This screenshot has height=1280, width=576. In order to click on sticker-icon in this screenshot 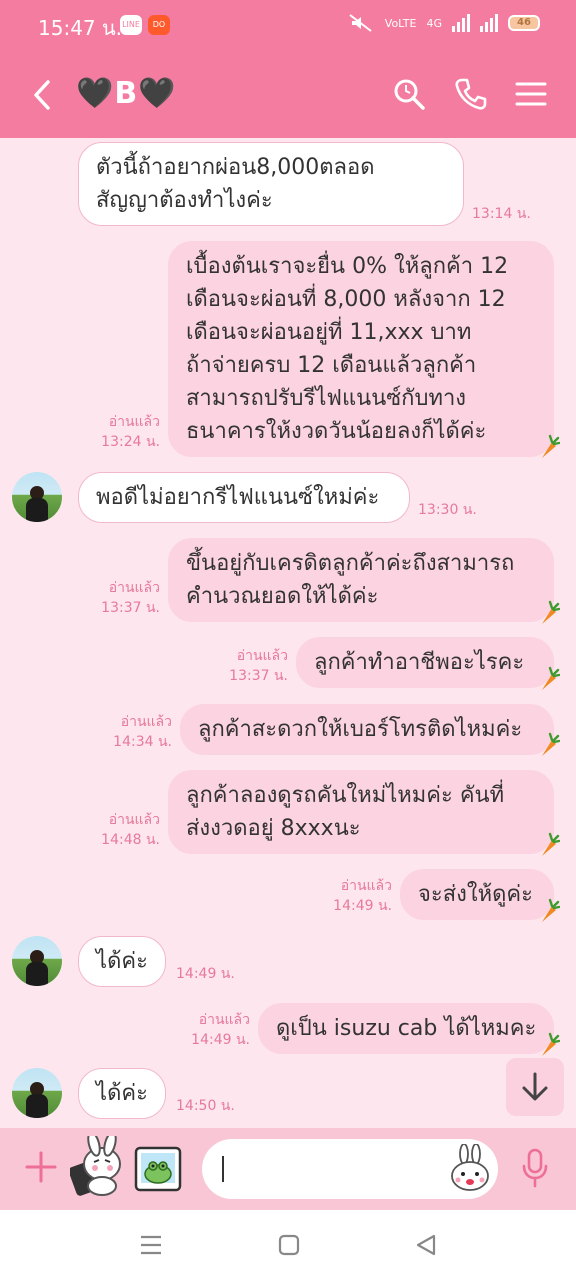, I will do `click(97, 1166)`.